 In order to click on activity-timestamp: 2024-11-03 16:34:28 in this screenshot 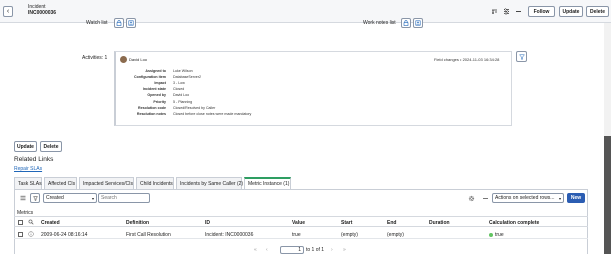, I will do `click(481, 59)`.